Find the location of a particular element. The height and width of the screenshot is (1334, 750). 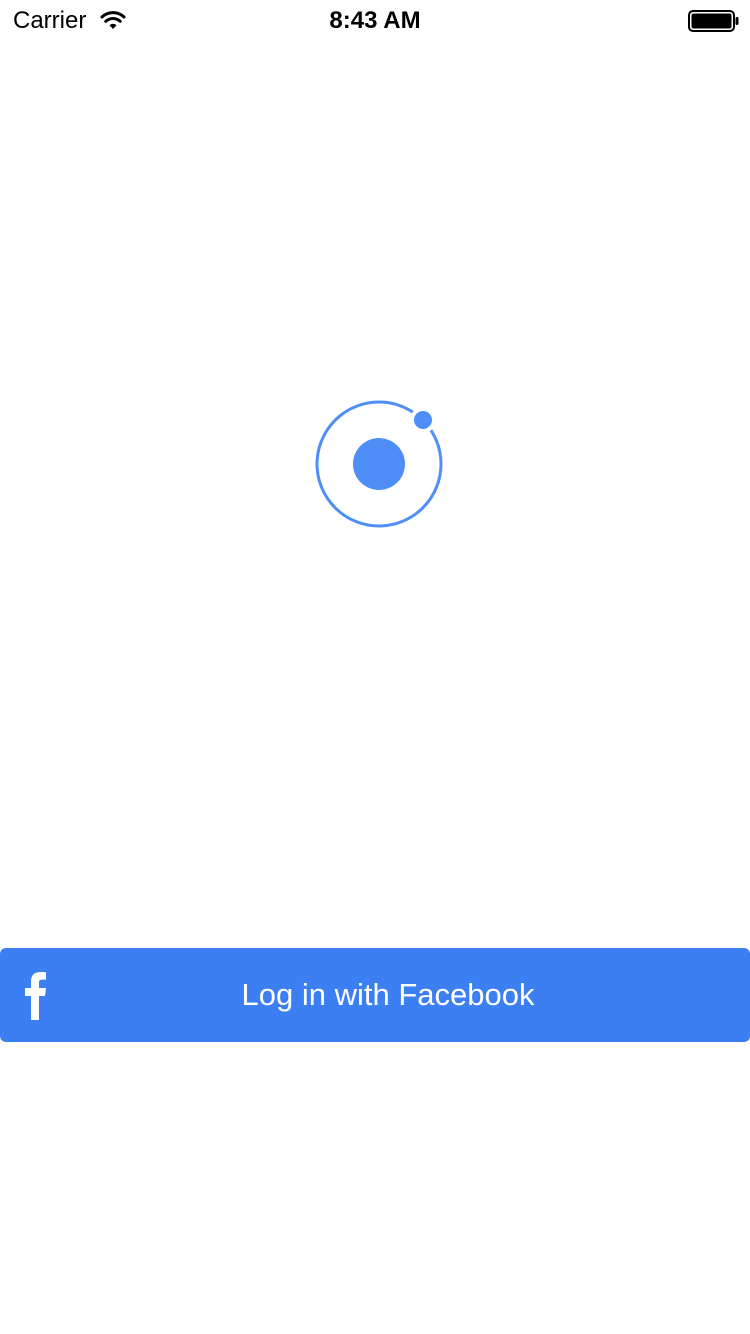

facebook-login-button: Log in with Facebook is located at coordinates (375, 995).